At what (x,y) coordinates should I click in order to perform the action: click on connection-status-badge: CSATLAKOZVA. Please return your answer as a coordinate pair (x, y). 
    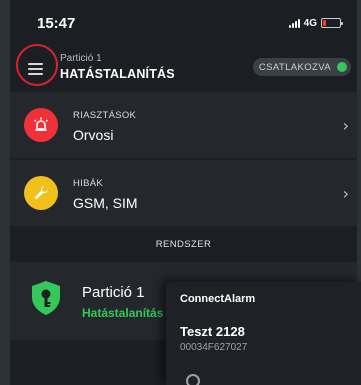
    Looking at the image, I should click on (302, 67).